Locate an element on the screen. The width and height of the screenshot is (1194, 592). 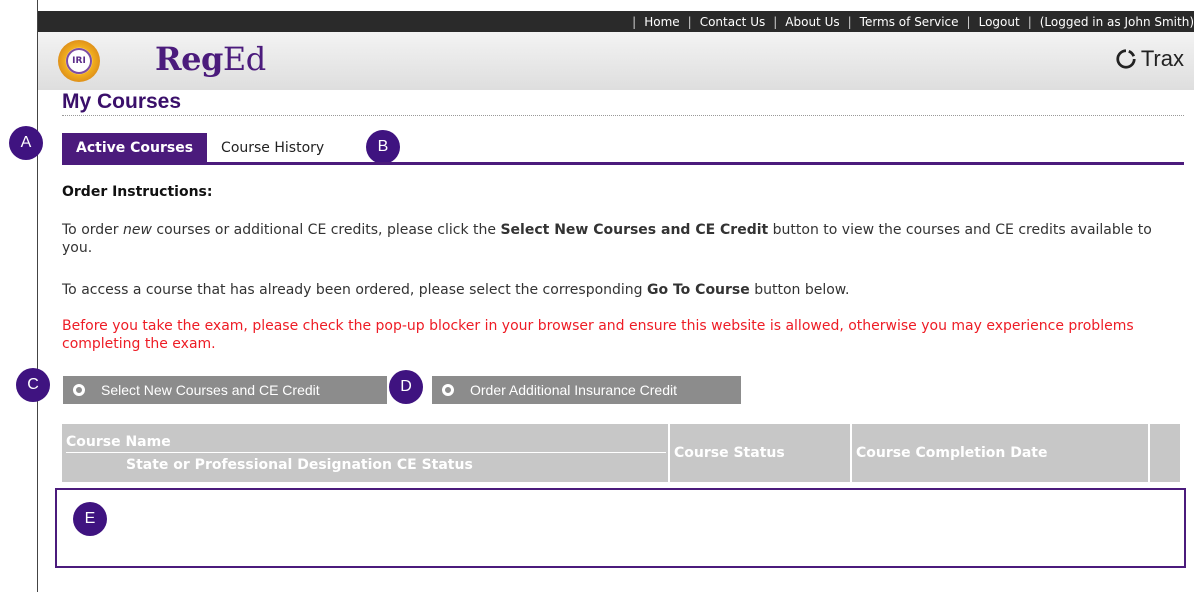
nav-contact-link: Contact Us is located at coordinates (733, 22).